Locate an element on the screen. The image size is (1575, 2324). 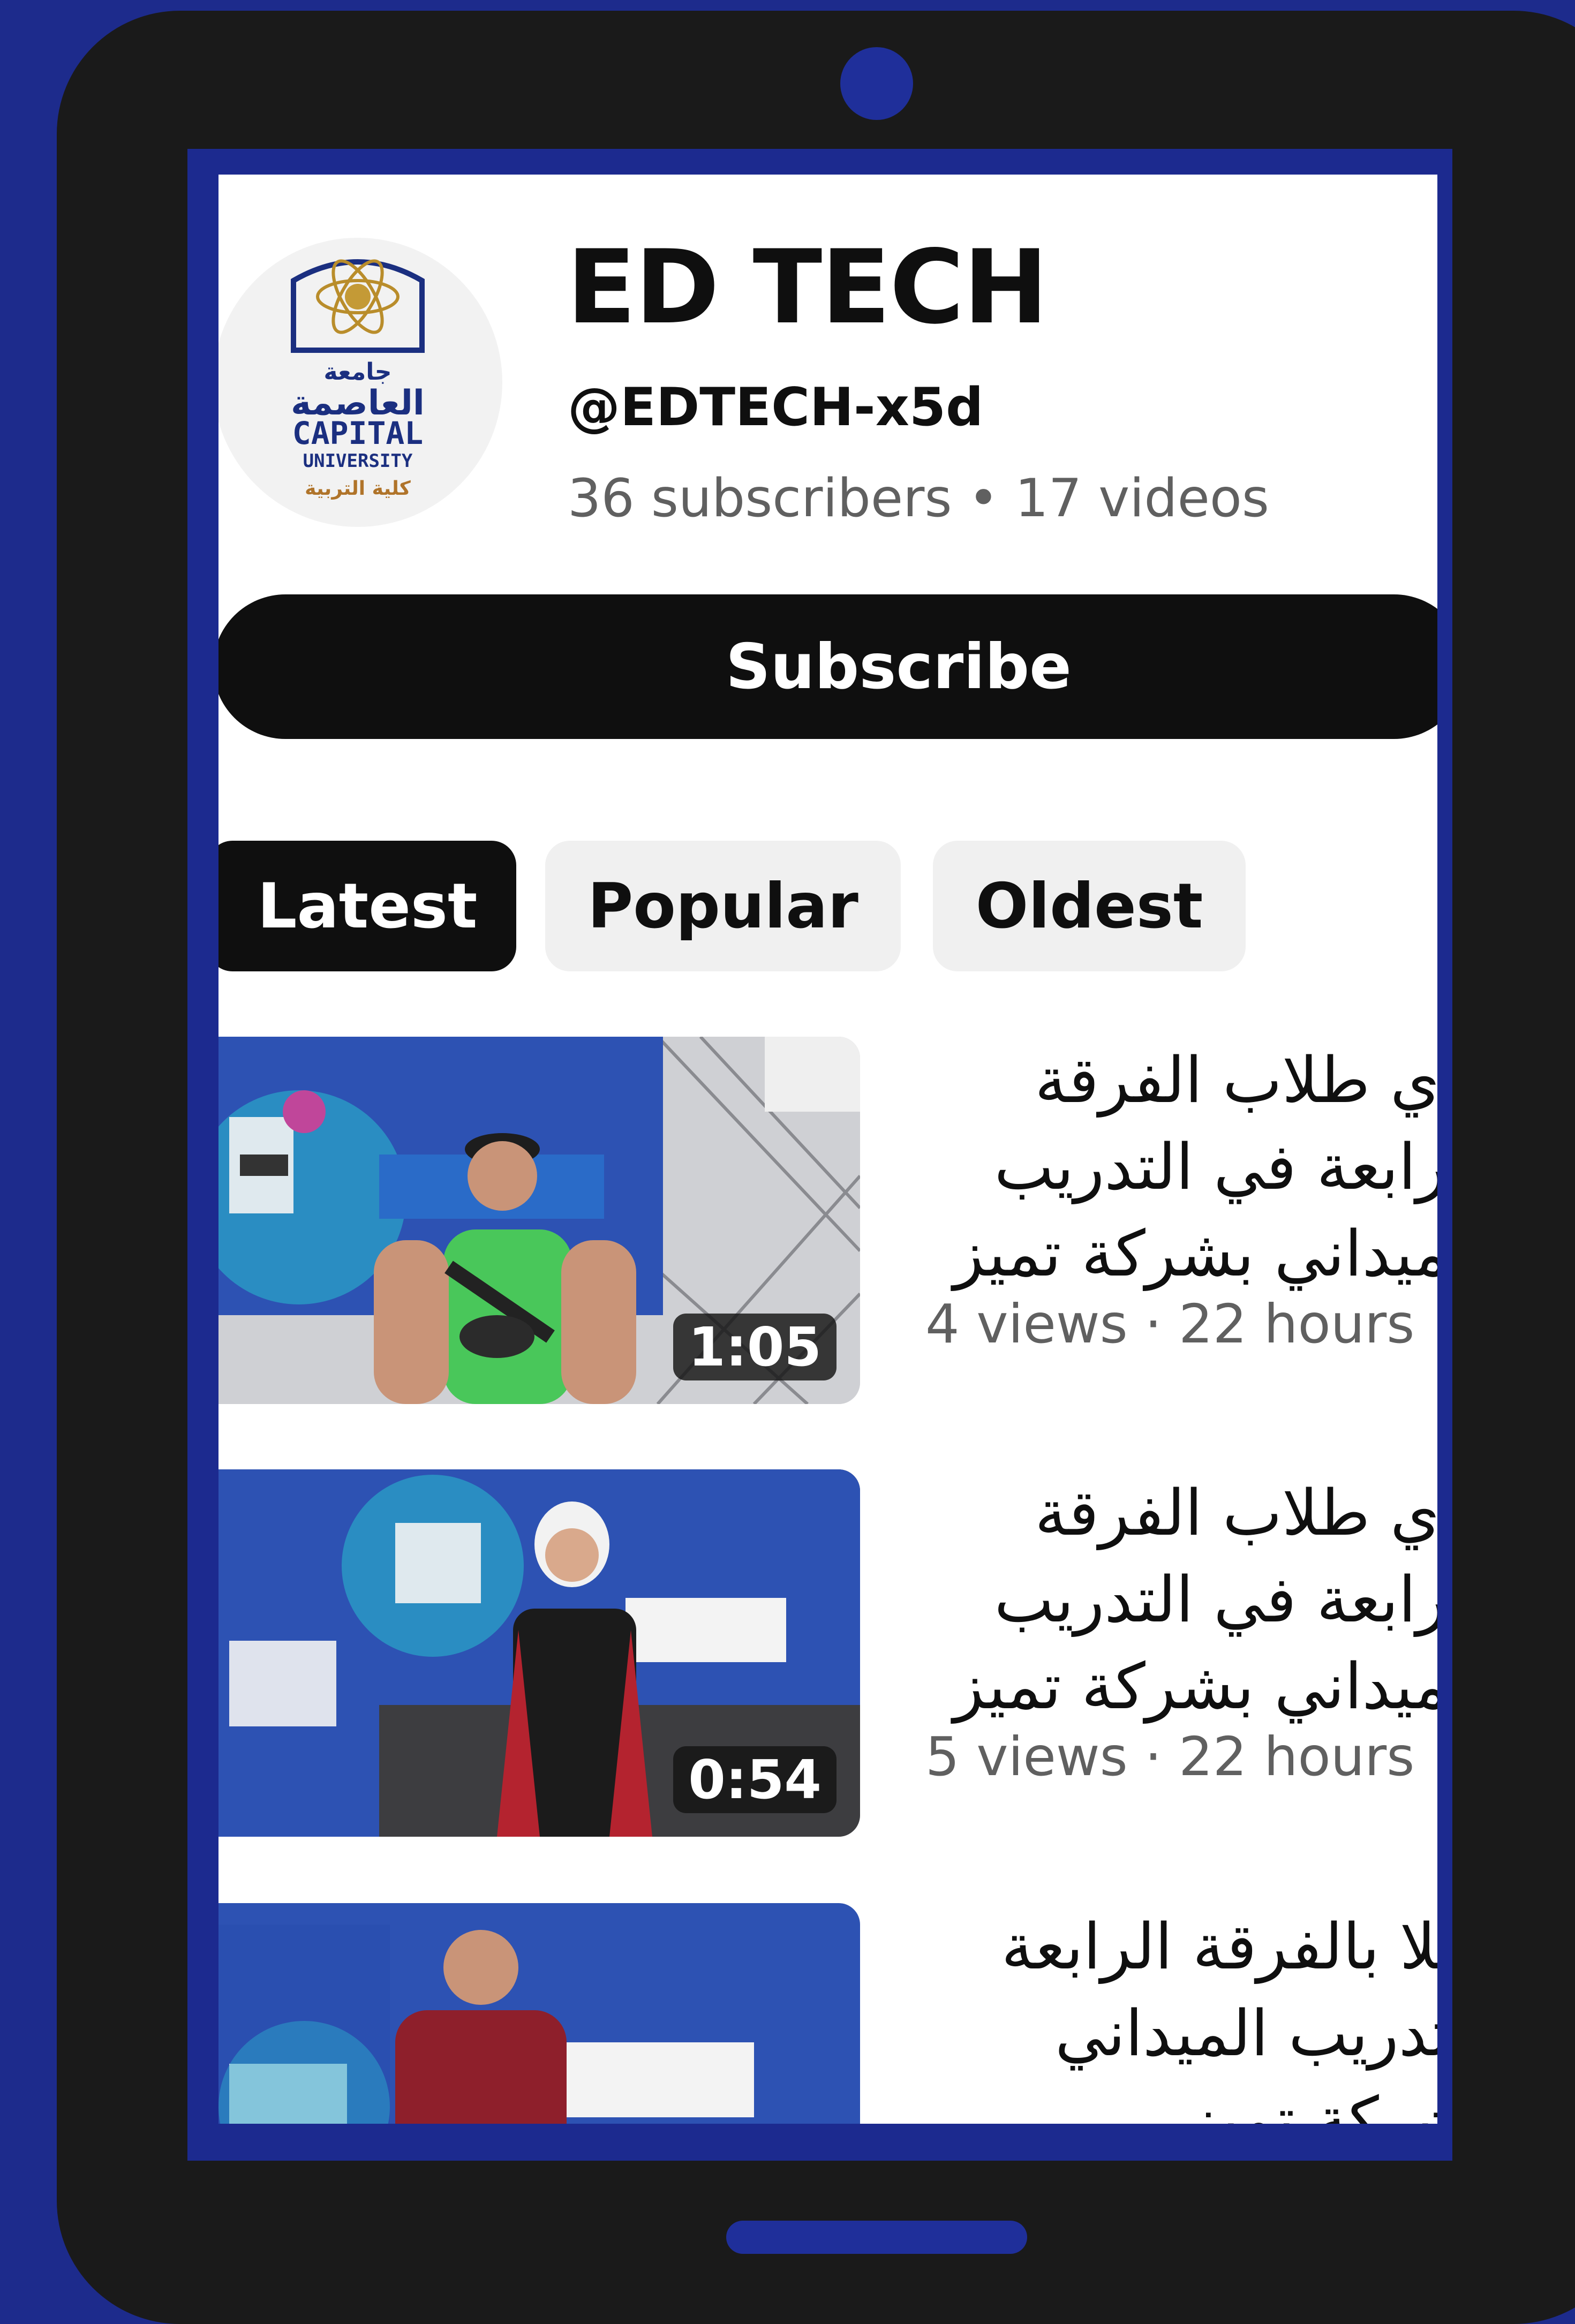
video-meta: 5 views · 22 hours is located at coordinates (1170, 1756).